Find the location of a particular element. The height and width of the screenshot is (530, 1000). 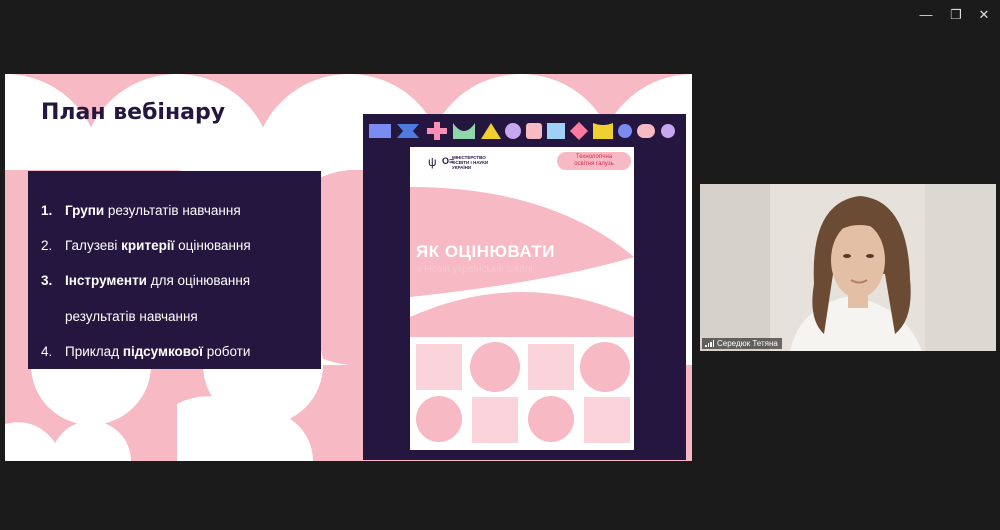

agenda-item: 4. Приклад підсумкової роботи is located at coordinates (145, 351).